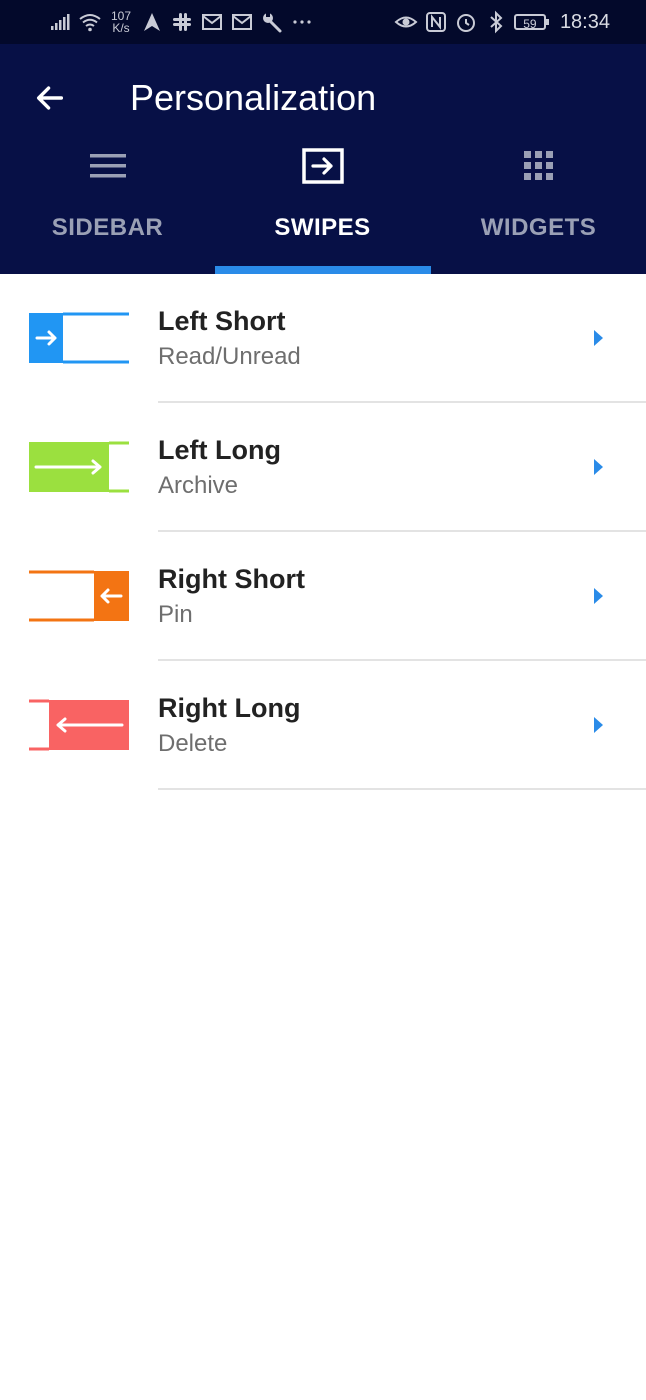  What do you see at coordinates (538, 205) in the screenshot?
I see `tab-widgets: WIDGETS` at bounding box center [538, 205].